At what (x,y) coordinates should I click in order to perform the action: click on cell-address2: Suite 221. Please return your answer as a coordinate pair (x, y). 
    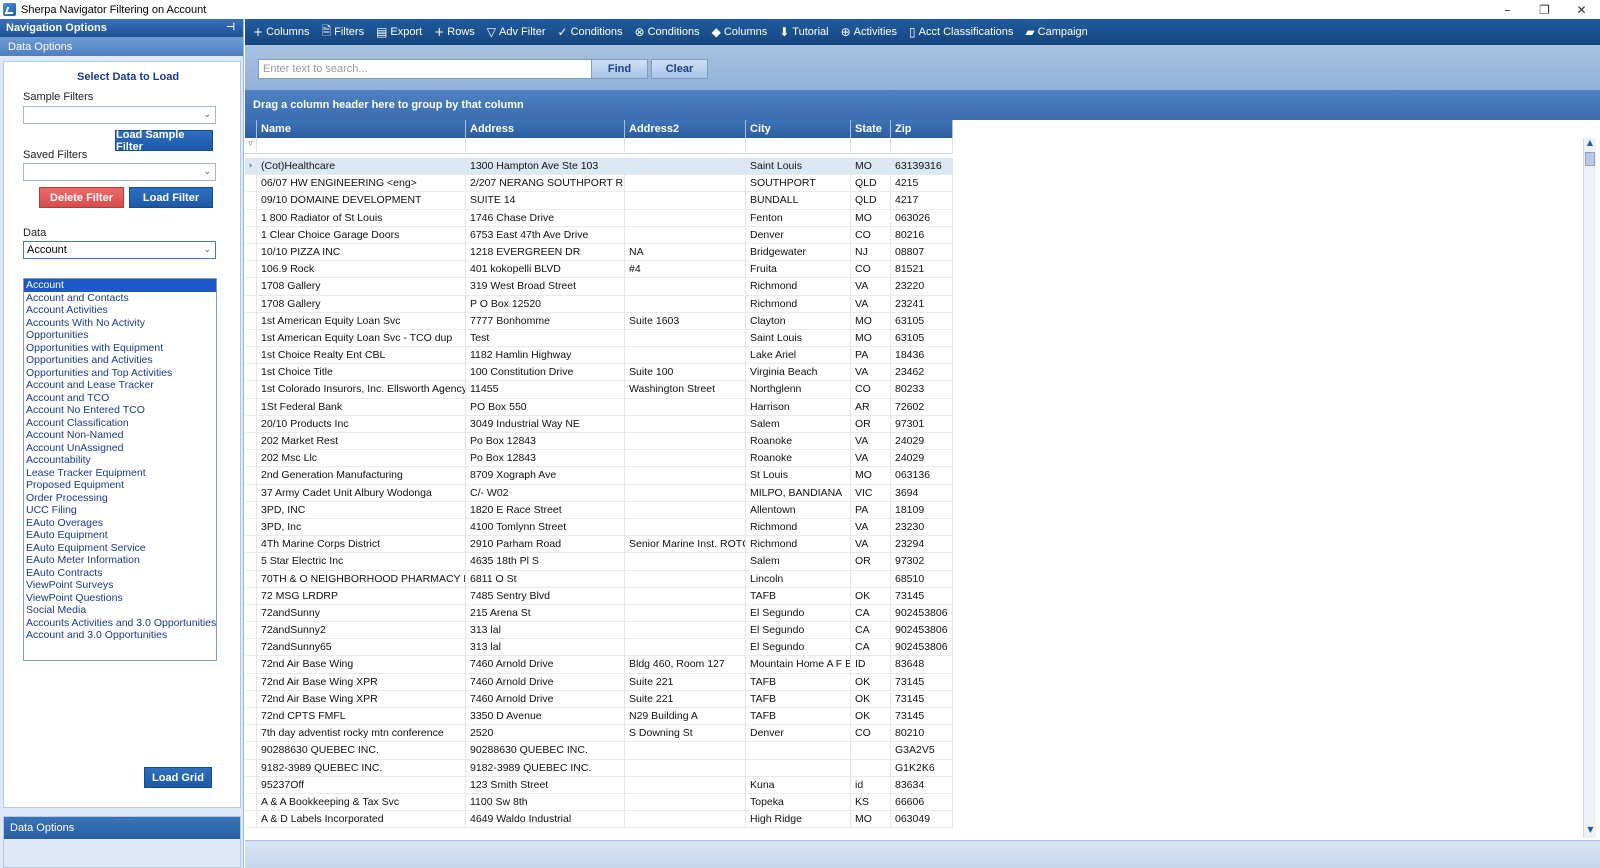
    Looking at the image, I should click on (685, 699).